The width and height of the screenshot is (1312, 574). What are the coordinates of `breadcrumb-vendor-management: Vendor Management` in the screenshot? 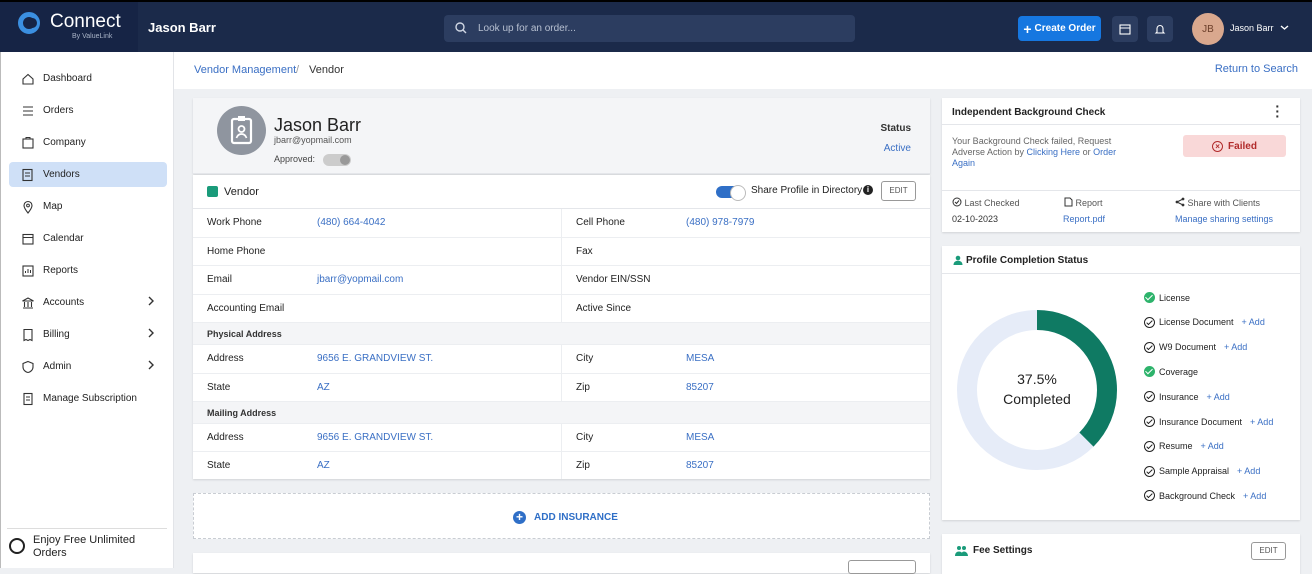 It's located at (245, 70).